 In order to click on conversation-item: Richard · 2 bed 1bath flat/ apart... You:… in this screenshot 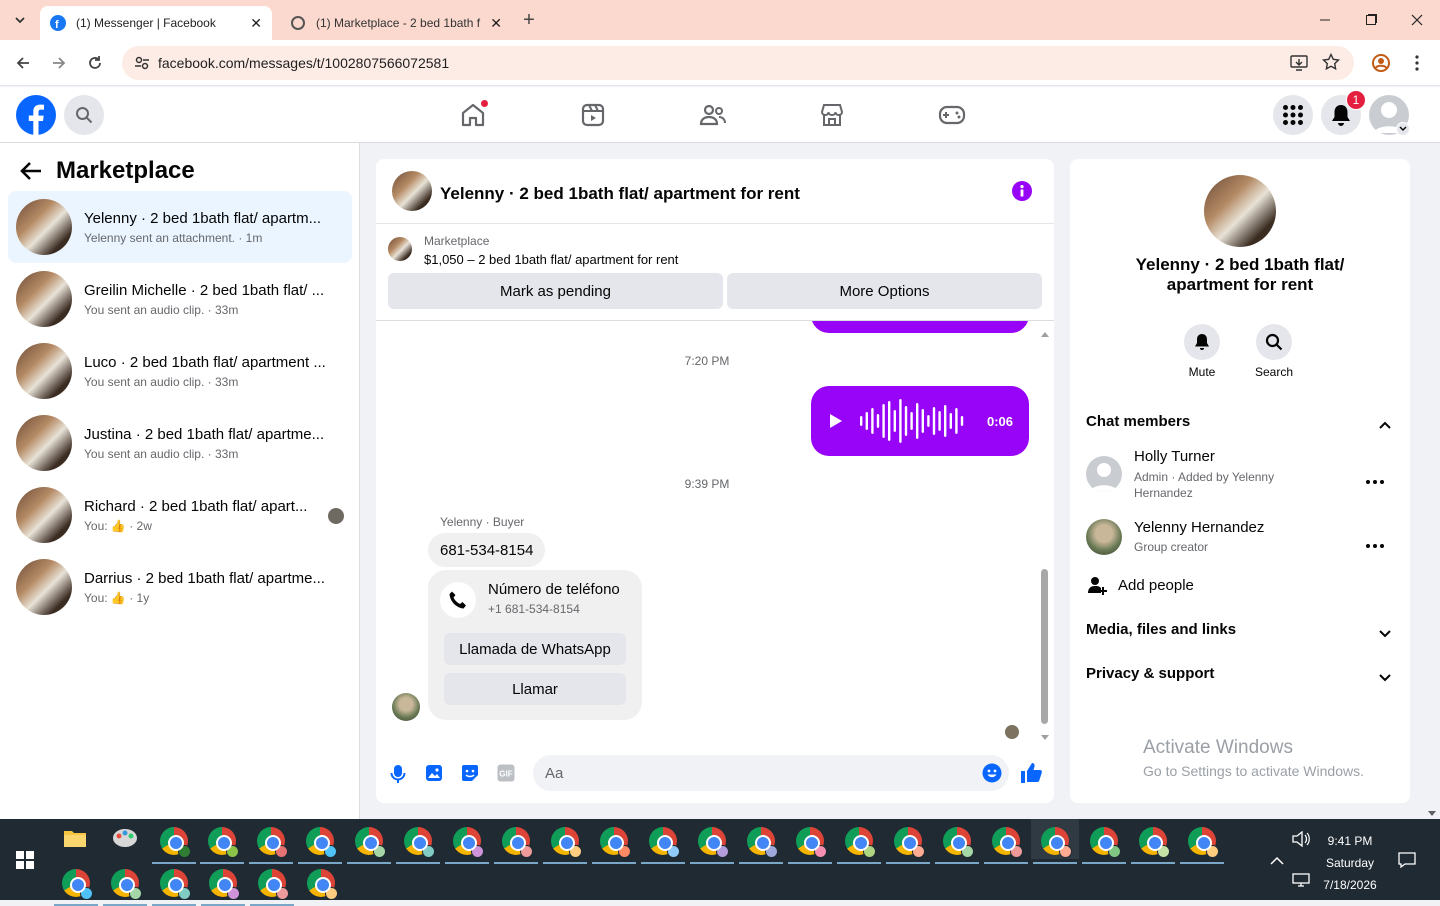, I will do `click(180, 515)`.